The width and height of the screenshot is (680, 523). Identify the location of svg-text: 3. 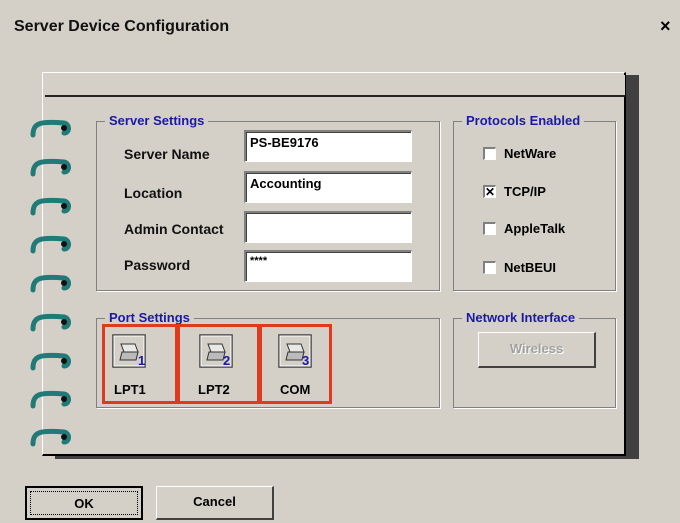
(305, 360).